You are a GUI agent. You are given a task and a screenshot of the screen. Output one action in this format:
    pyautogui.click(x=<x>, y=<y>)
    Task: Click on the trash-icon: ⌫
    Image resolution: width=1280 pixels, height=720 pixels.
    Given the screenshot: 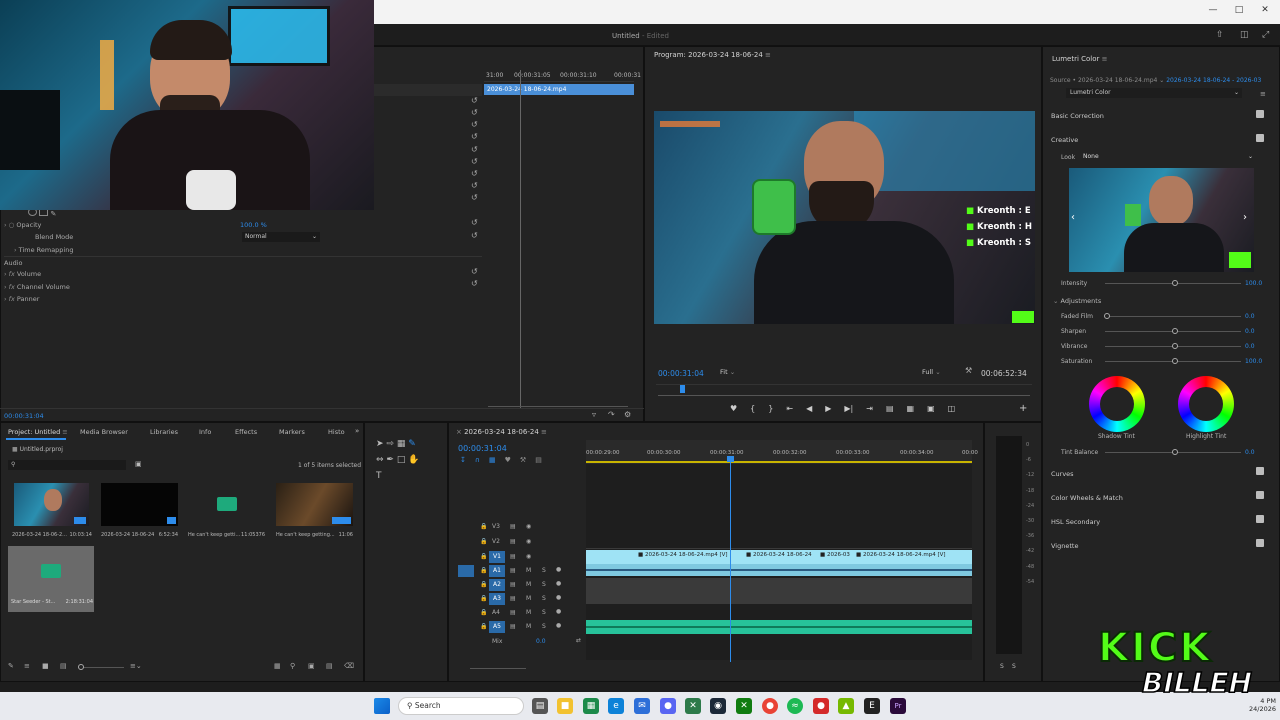 What is the action you would take?
    pyautogui.click(x=349, y=666)
    